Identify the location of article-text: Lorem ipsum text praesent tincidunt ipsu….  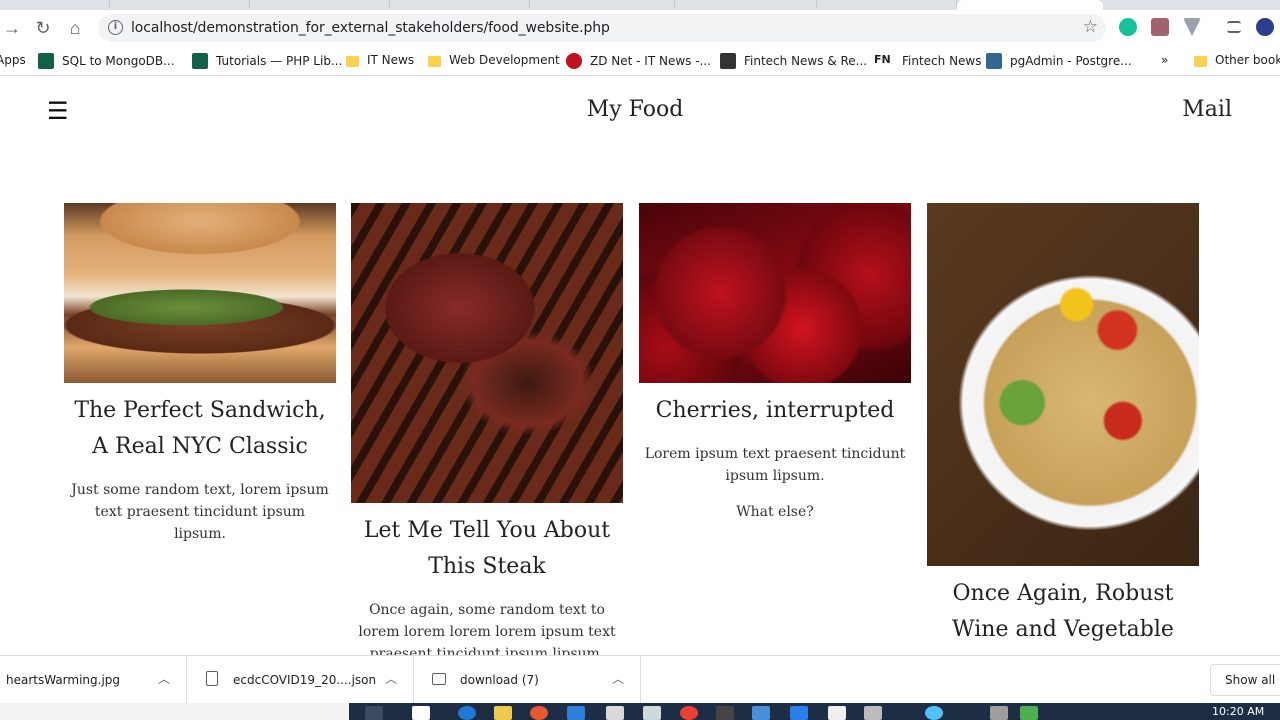
(775, 465).